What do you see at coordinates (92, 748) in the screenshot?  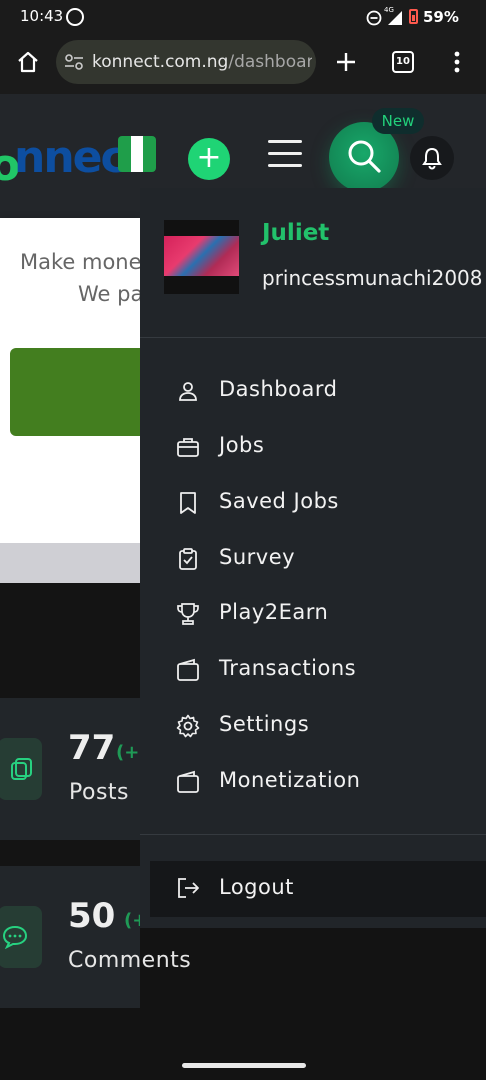 I see `posts-count: 77` at bounding box center [92, 748].